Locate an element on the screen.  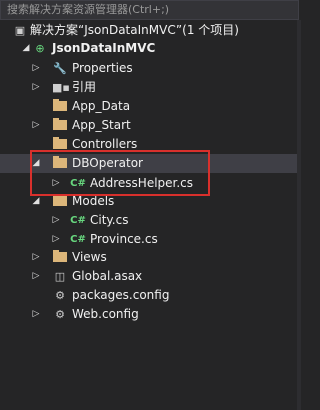
tree-item-app-data: App_Data is located at coordinates (150, 106).